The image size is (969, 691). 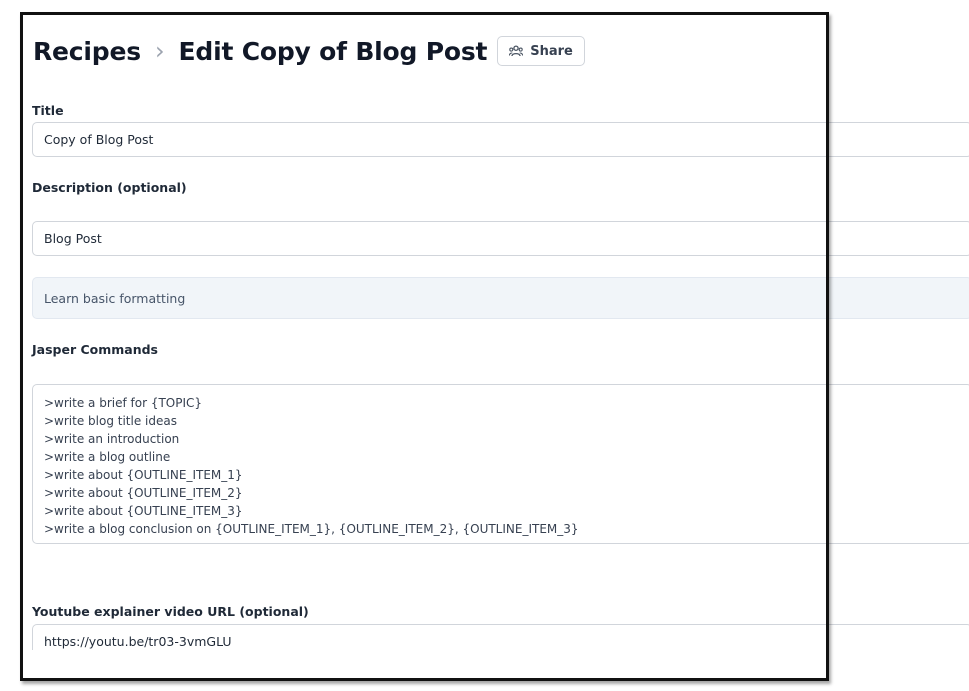 I want to click on jasper-commands-label: Jasper Commands, so click(x=95, y=349).